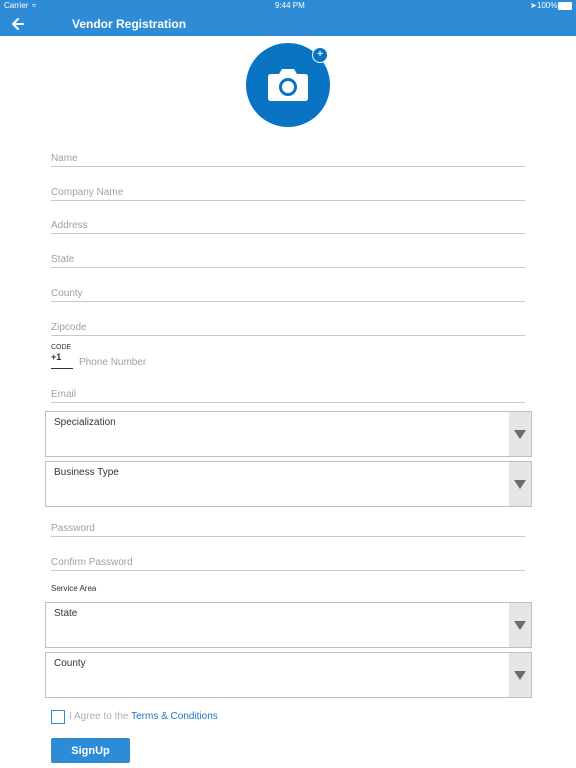  I want to click on service-county-dropdown: County, so click(288, 675).